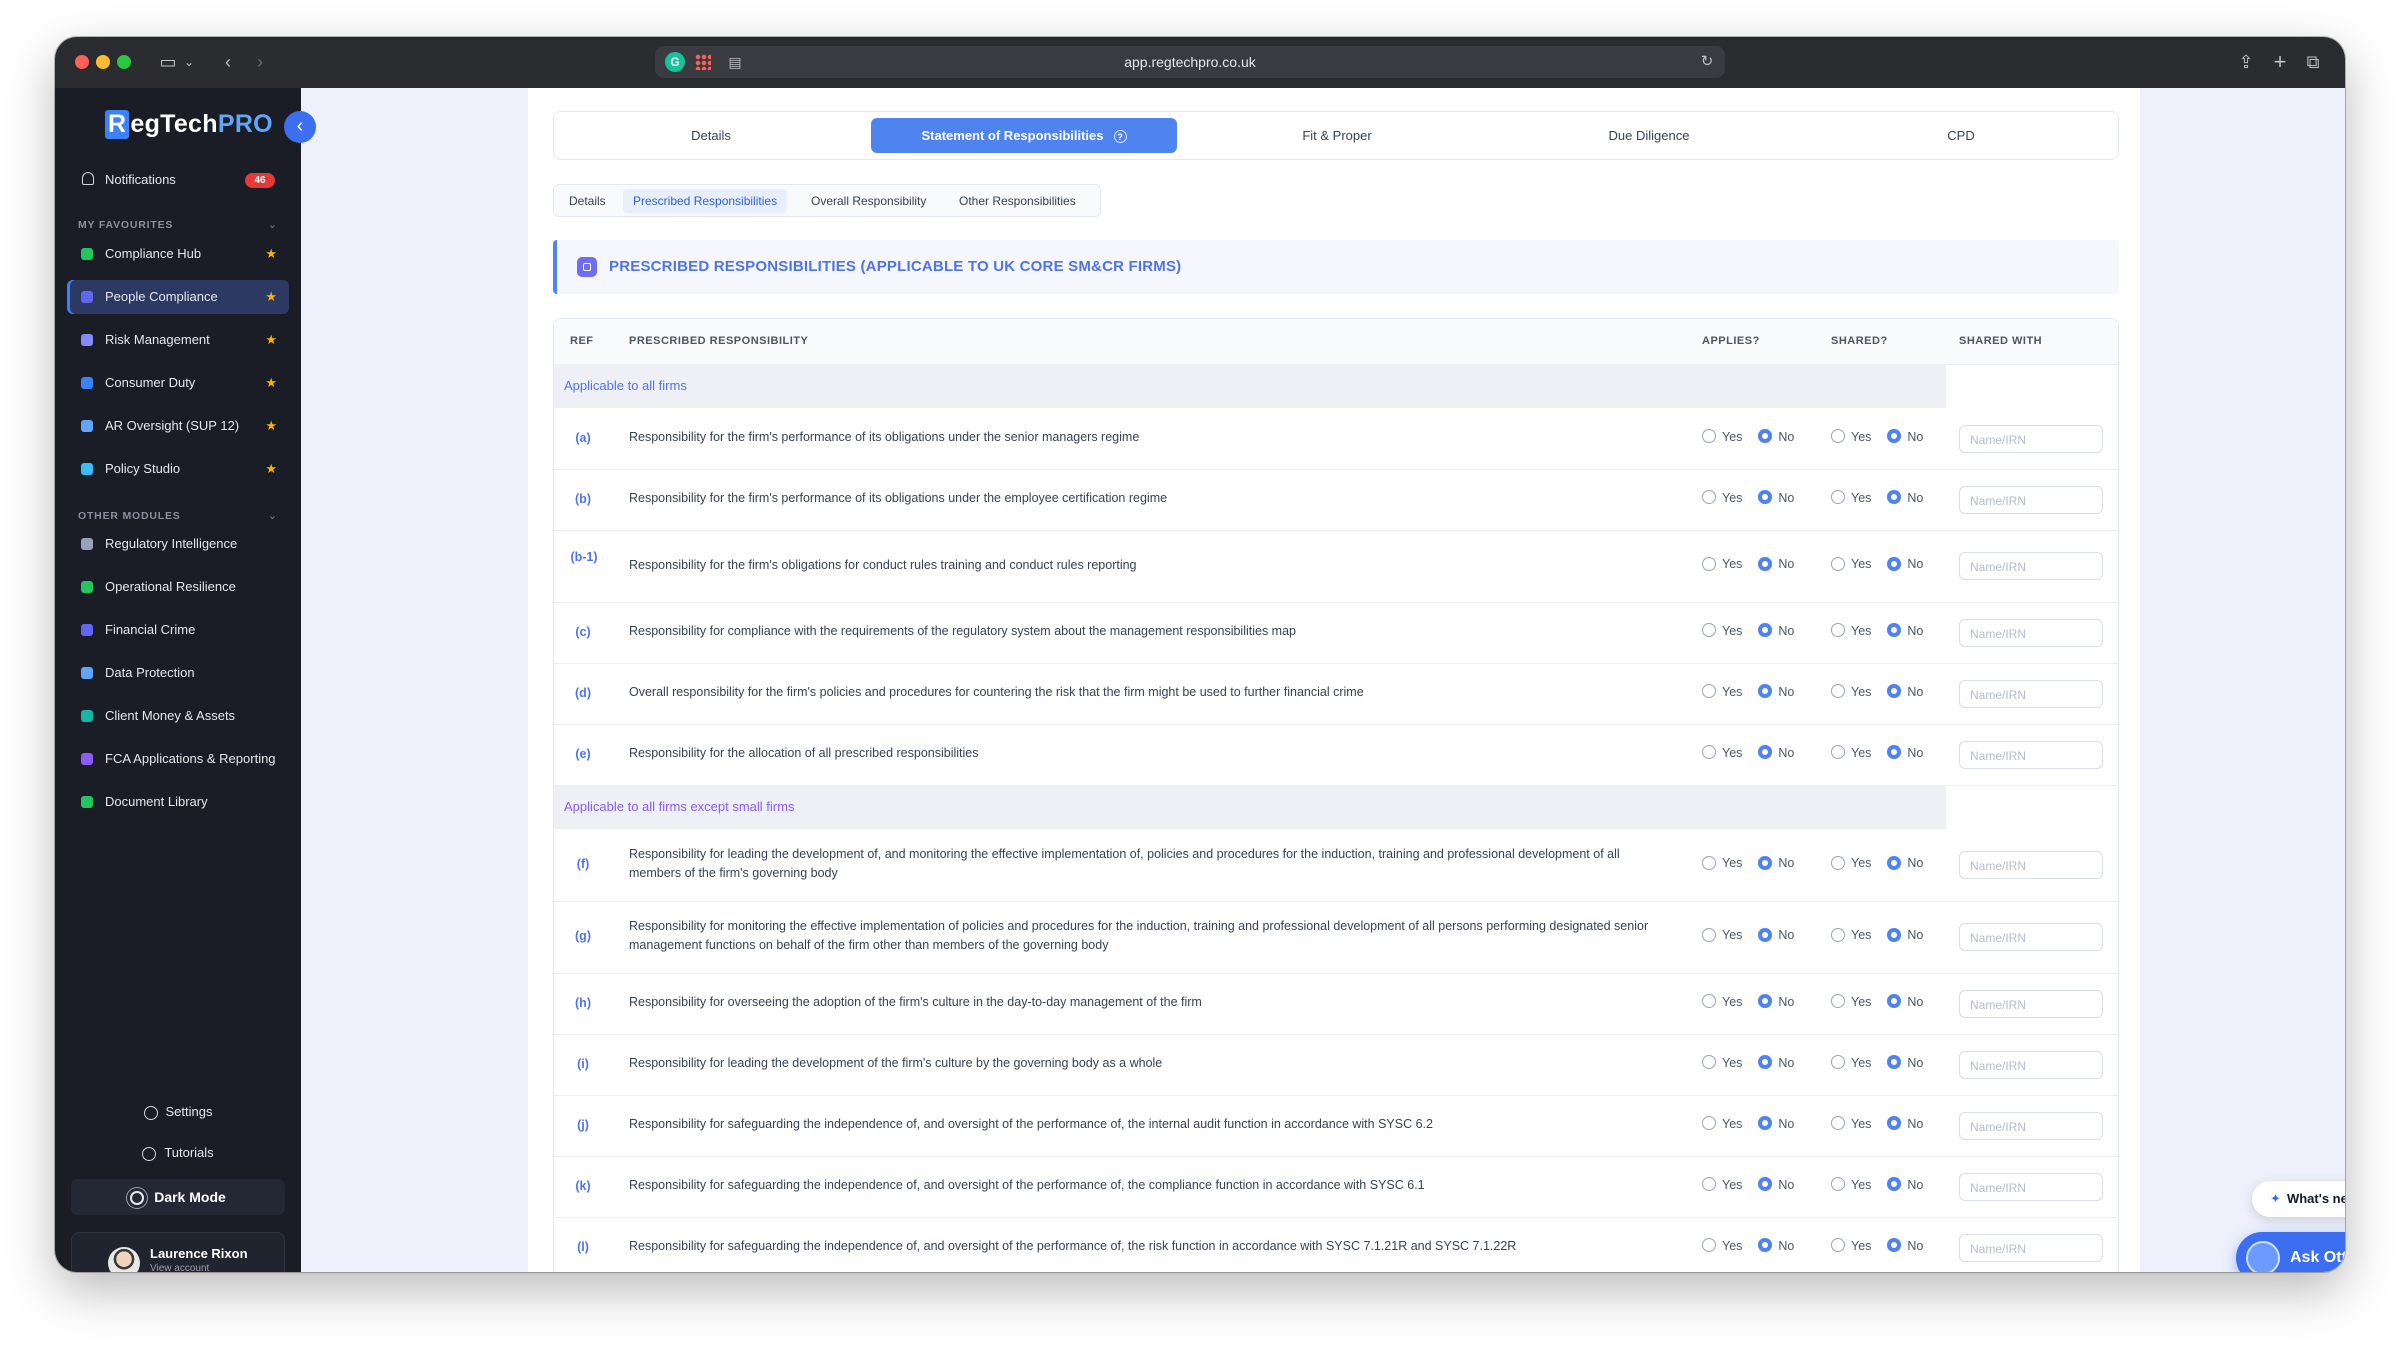  I want to click on whats-new-button: ✦What's new, so click(2298, 1199).